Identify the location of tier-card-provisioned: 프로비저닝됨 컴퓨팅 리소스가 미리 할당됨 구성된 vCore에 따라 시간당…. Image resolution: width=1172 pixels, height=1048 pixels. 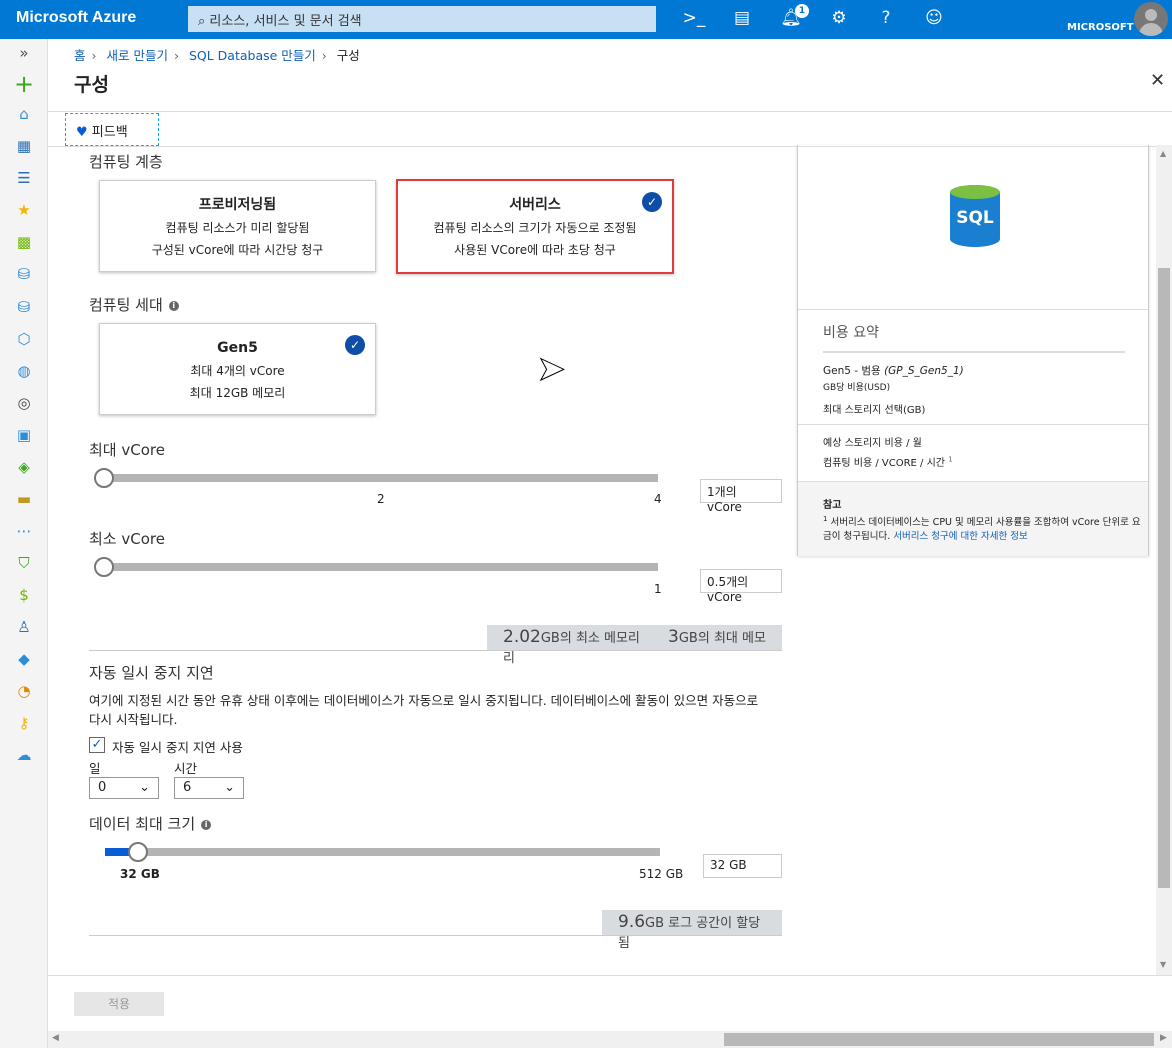
(237, 226).